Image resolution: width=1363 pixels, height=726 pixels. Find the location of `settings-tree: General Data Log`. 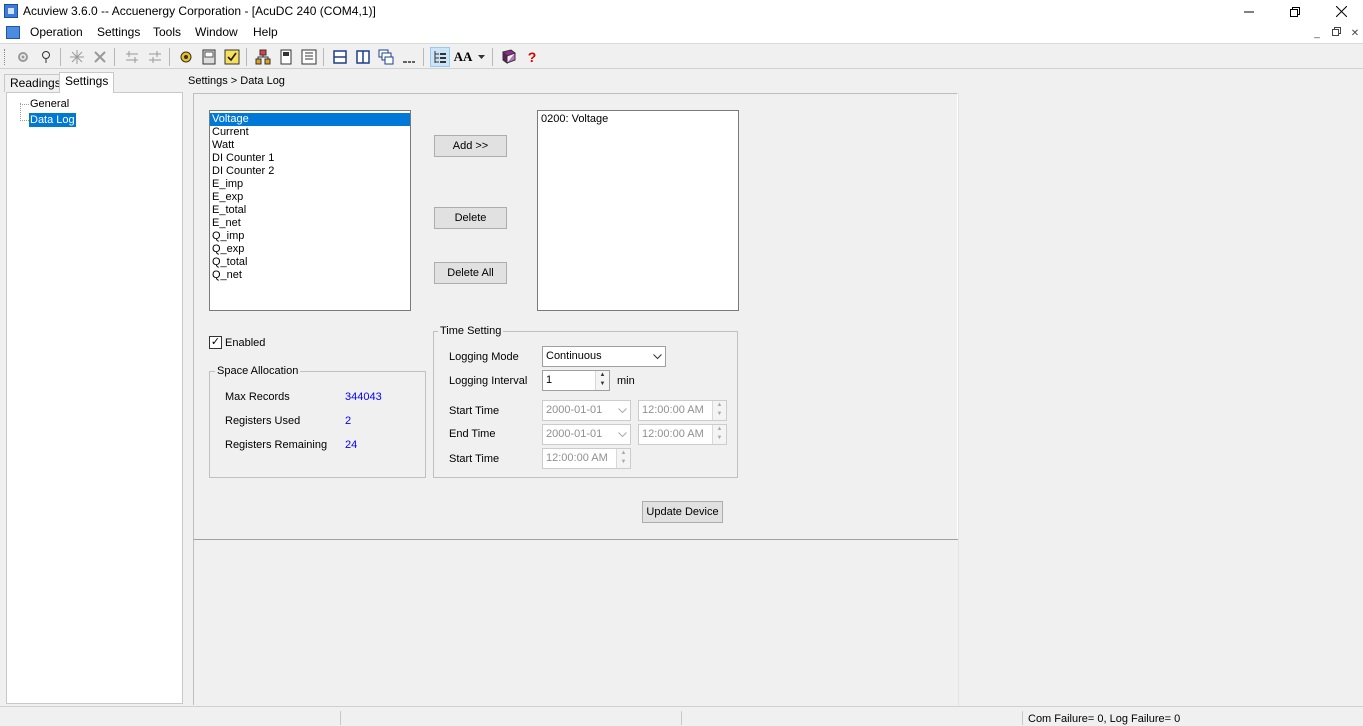

settings-tree: General Data Log is located at coordinates (94, 398).